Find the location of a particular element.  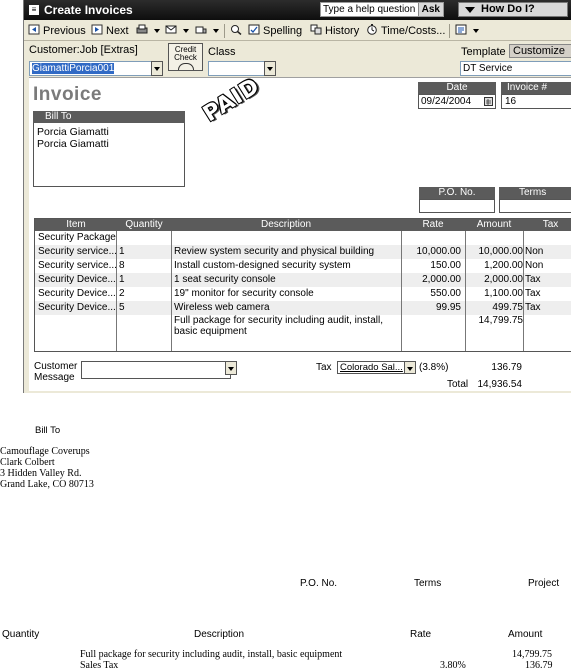

print-button is located at coordinates (148, 31).